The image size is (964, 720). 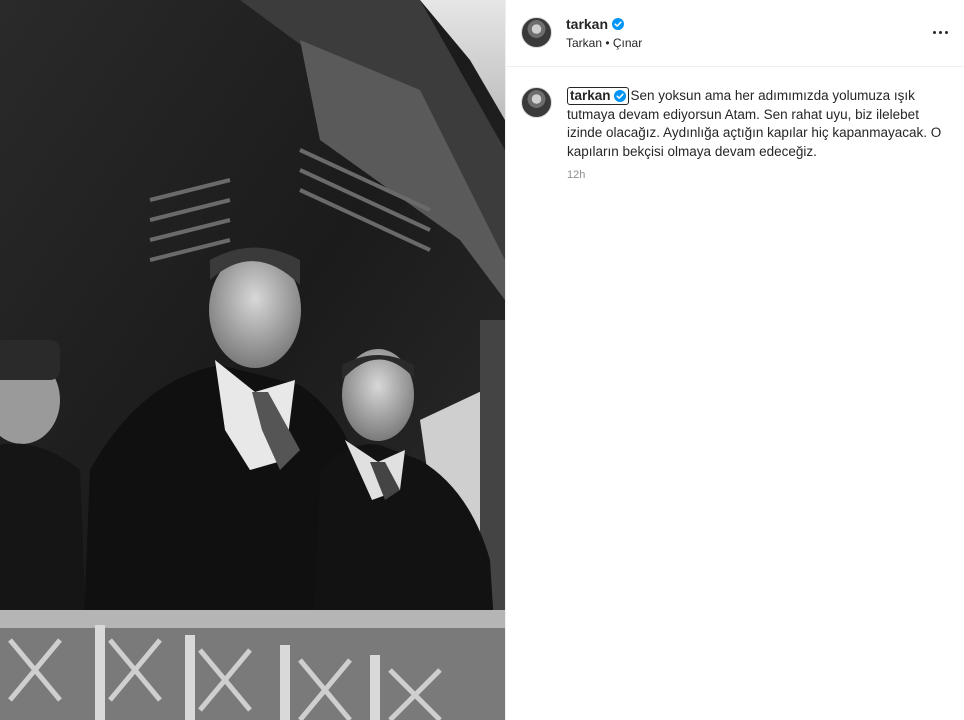 I want to click on post-header: tarkan Tarkan • Çınar, so click(x=735, y=33).